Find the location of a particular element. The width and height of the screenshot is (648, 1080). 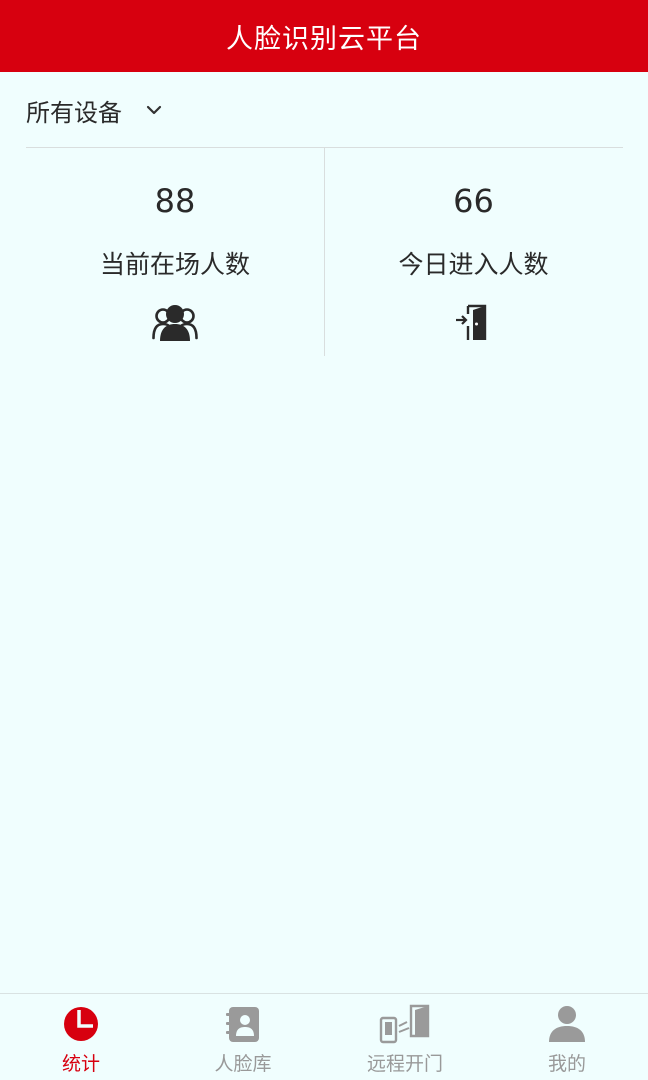

tab-statistics: 统计 is located at coordinates (81, 1037).